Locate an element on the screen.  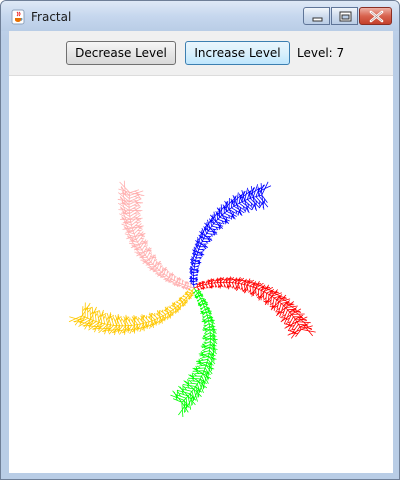
increase-level-button: Increase Level is located at coordinates (237, 53).